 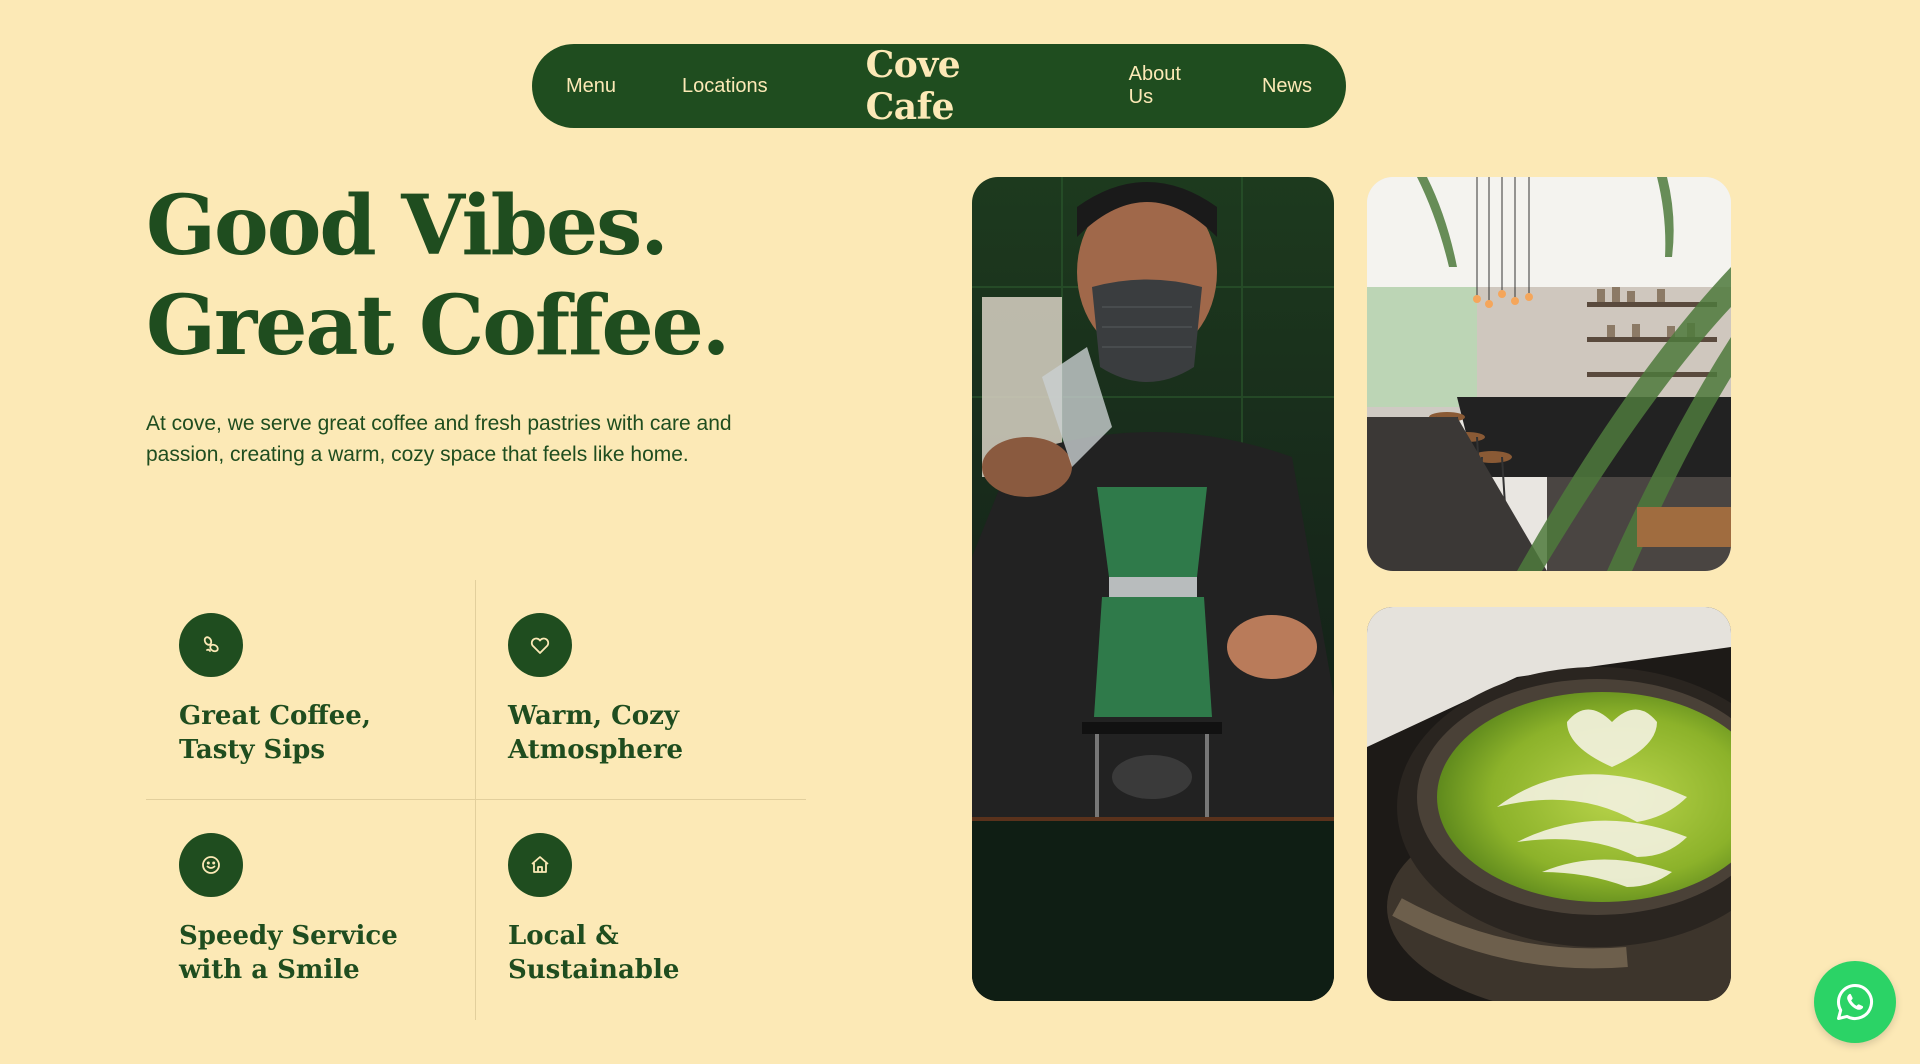 I want to click on feature-label: Local & Sustainable, so click(x=658, y=953).